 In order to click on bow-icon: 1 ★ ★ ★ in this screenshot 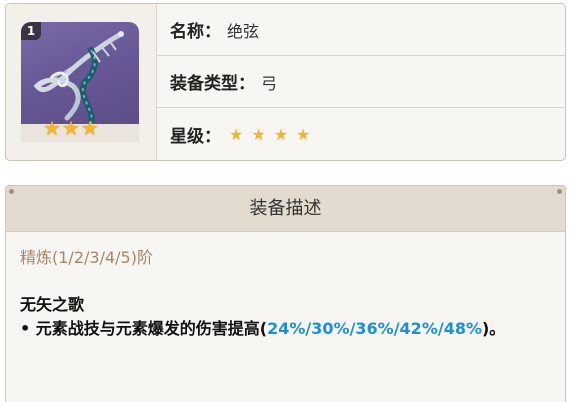, I will do `click(80, 82)`.